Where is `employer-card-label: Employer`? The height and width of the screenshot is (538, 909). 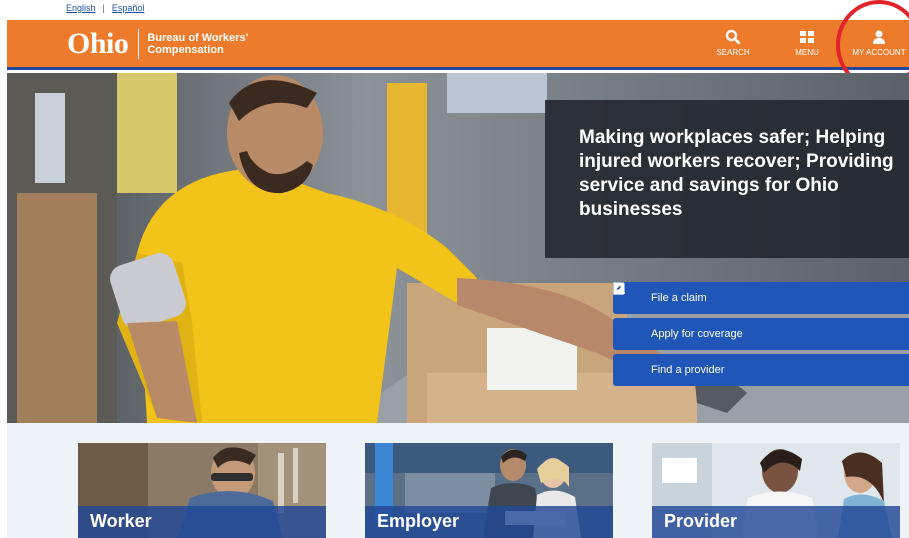 employer-card-label: Employer is located at coordinates (489, 522).